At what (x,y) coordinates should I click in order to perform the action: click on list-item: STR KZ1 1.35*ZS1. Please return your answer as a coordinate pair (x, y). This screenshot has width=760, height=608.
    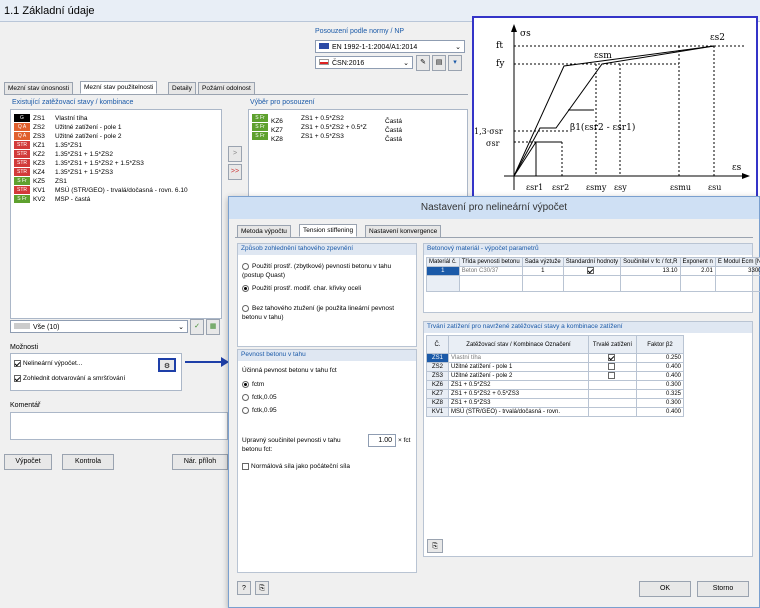
    Looking at the image, I should click on (48, 145).